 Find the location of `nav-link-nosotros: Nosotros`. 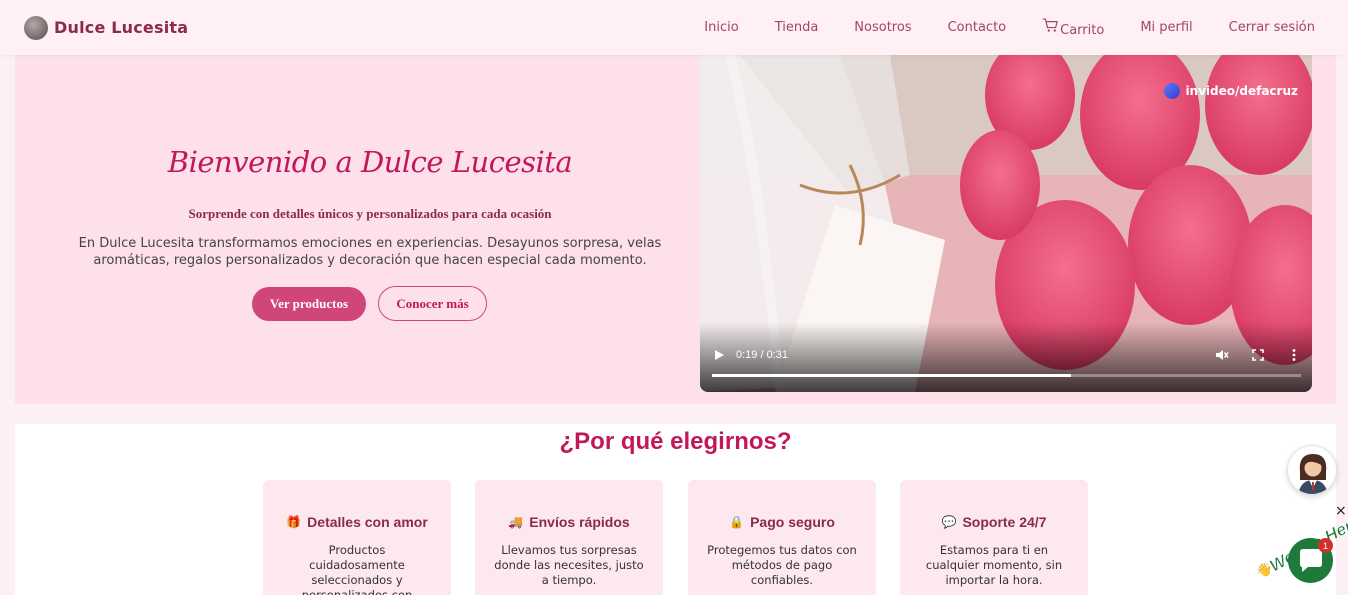

nav-link-nosotros: Nosotros is located at coordinates (882, 27).